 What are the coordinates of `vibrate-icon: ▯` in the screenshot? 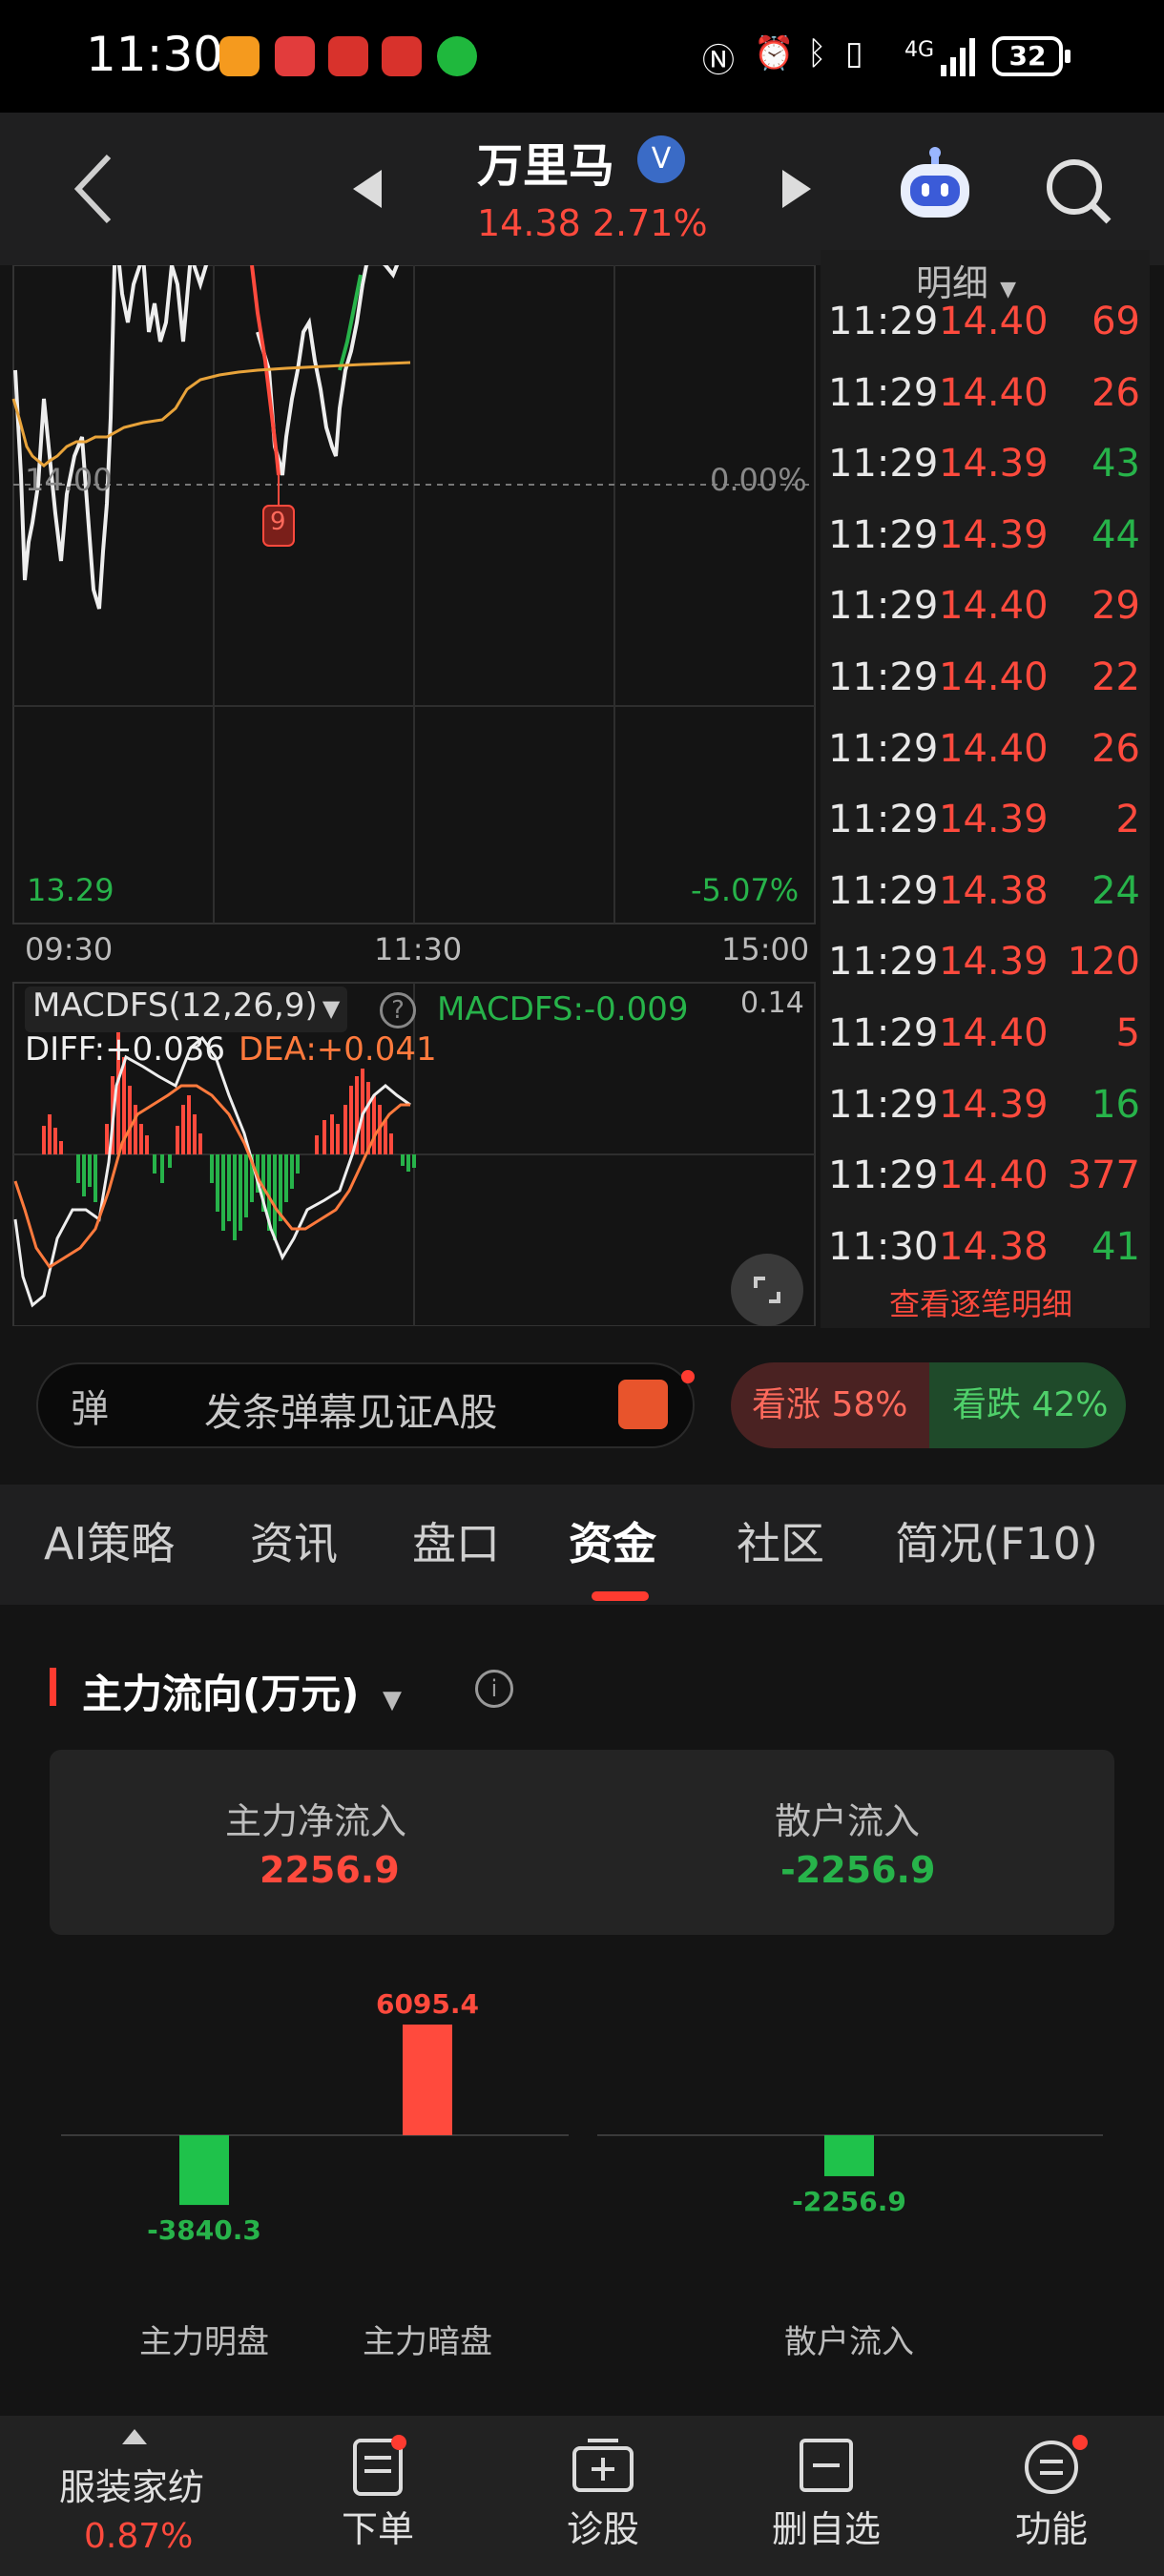 It's located at (854, 53).